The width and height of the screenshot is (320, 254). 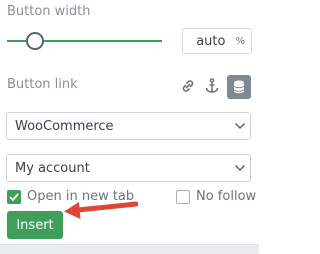 I want to click on button-width-value: auto, so click(x=211, y=41).